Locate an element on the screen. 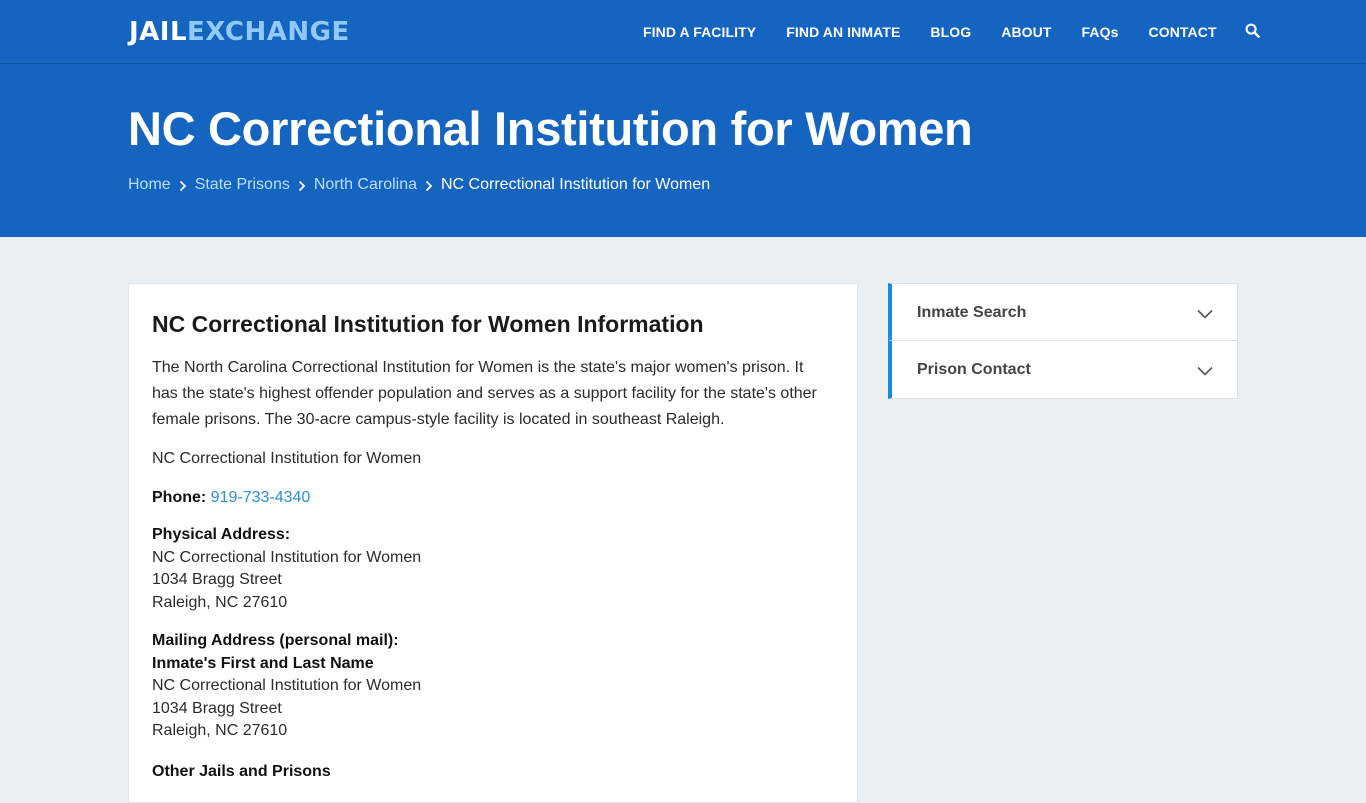  phone-link: 919-733-4340 is located at coordinates (261, 497).